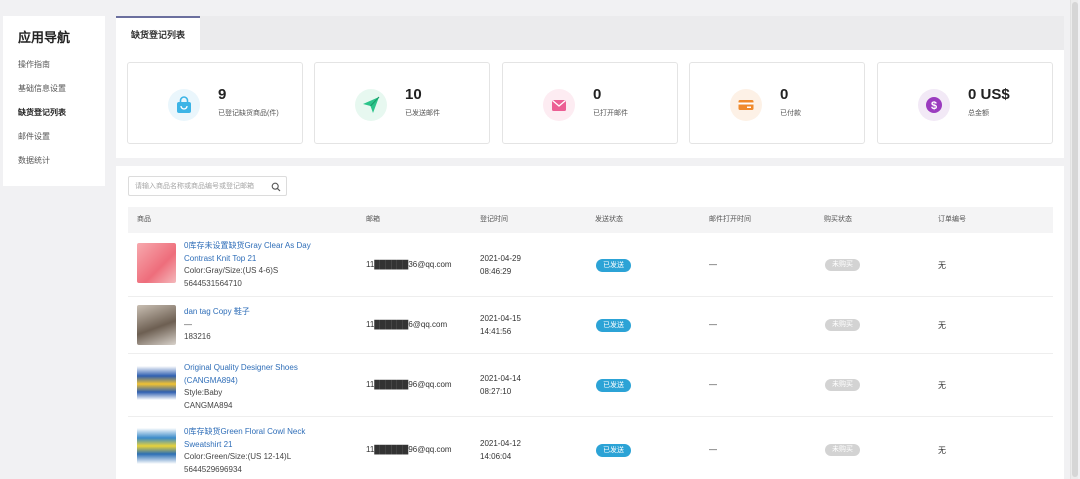  What do you see at coordinates (61, 166) in the screenshot?
I see `sidebar-item-statistics: 数据统计` at bounding box center [61, 166].